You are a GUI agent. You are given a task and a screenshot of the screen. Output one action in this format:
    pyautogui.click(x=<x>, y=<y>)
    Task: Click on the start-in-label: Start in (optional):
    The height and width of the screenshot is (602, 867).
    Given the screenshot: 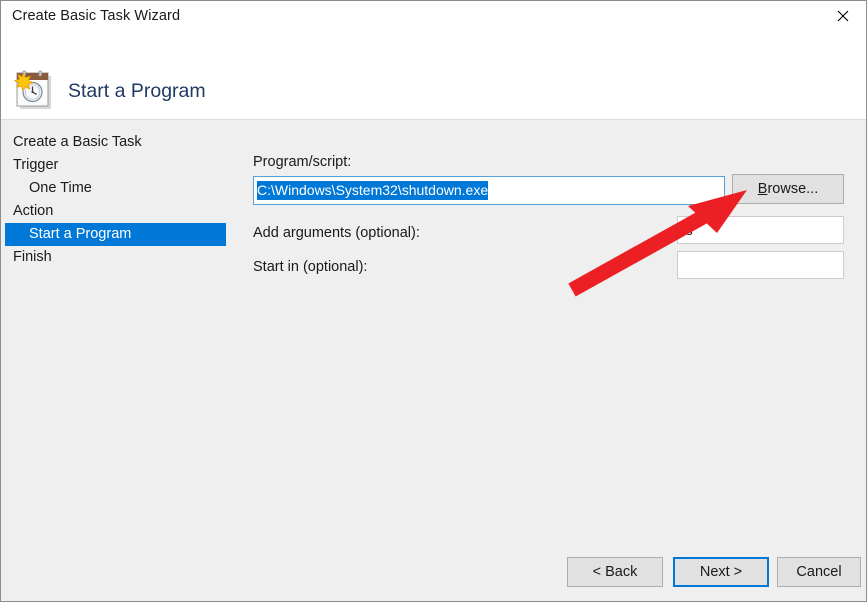 What is the action you would take?
    pyautogui.click(x=310, y=267)
    